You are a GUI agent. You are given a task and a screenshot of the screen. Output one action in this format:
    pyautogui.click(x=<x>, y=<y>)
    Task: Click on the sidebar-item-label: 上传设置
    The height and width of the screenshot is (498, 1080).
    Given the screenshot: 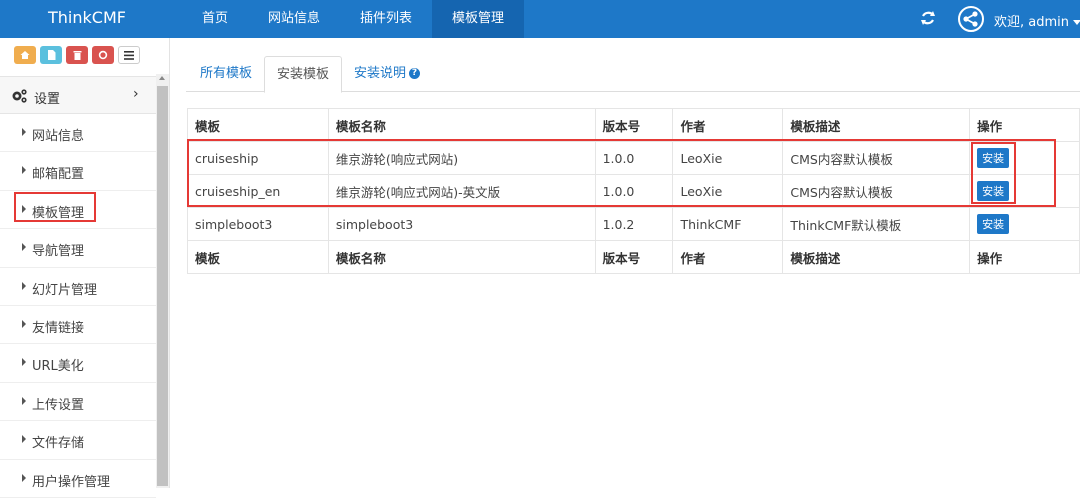 What is the action you would take?
    pyautogui.click(x=58, y=405)
    